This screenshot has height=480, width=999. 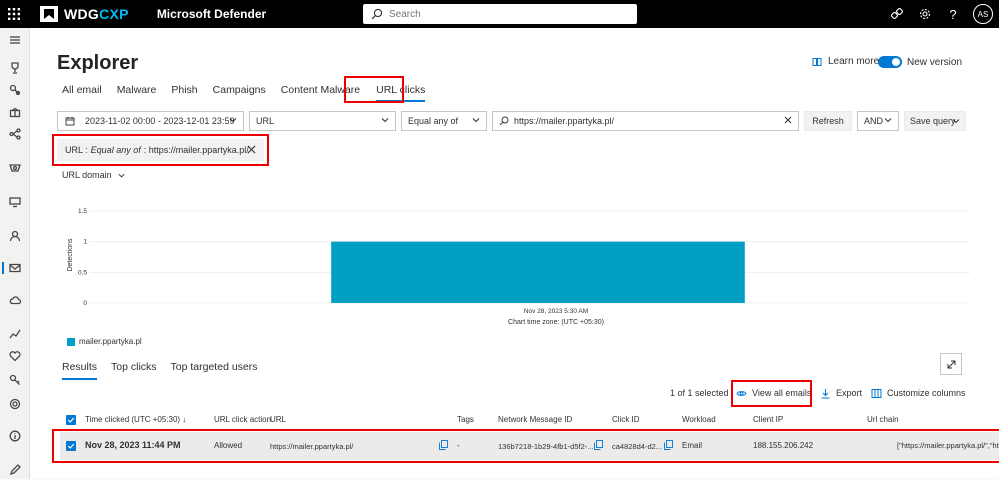 What do you see at coordinates (15, 268) in the screenshot?
I see `email-icon` at bounding box center [15, 268].